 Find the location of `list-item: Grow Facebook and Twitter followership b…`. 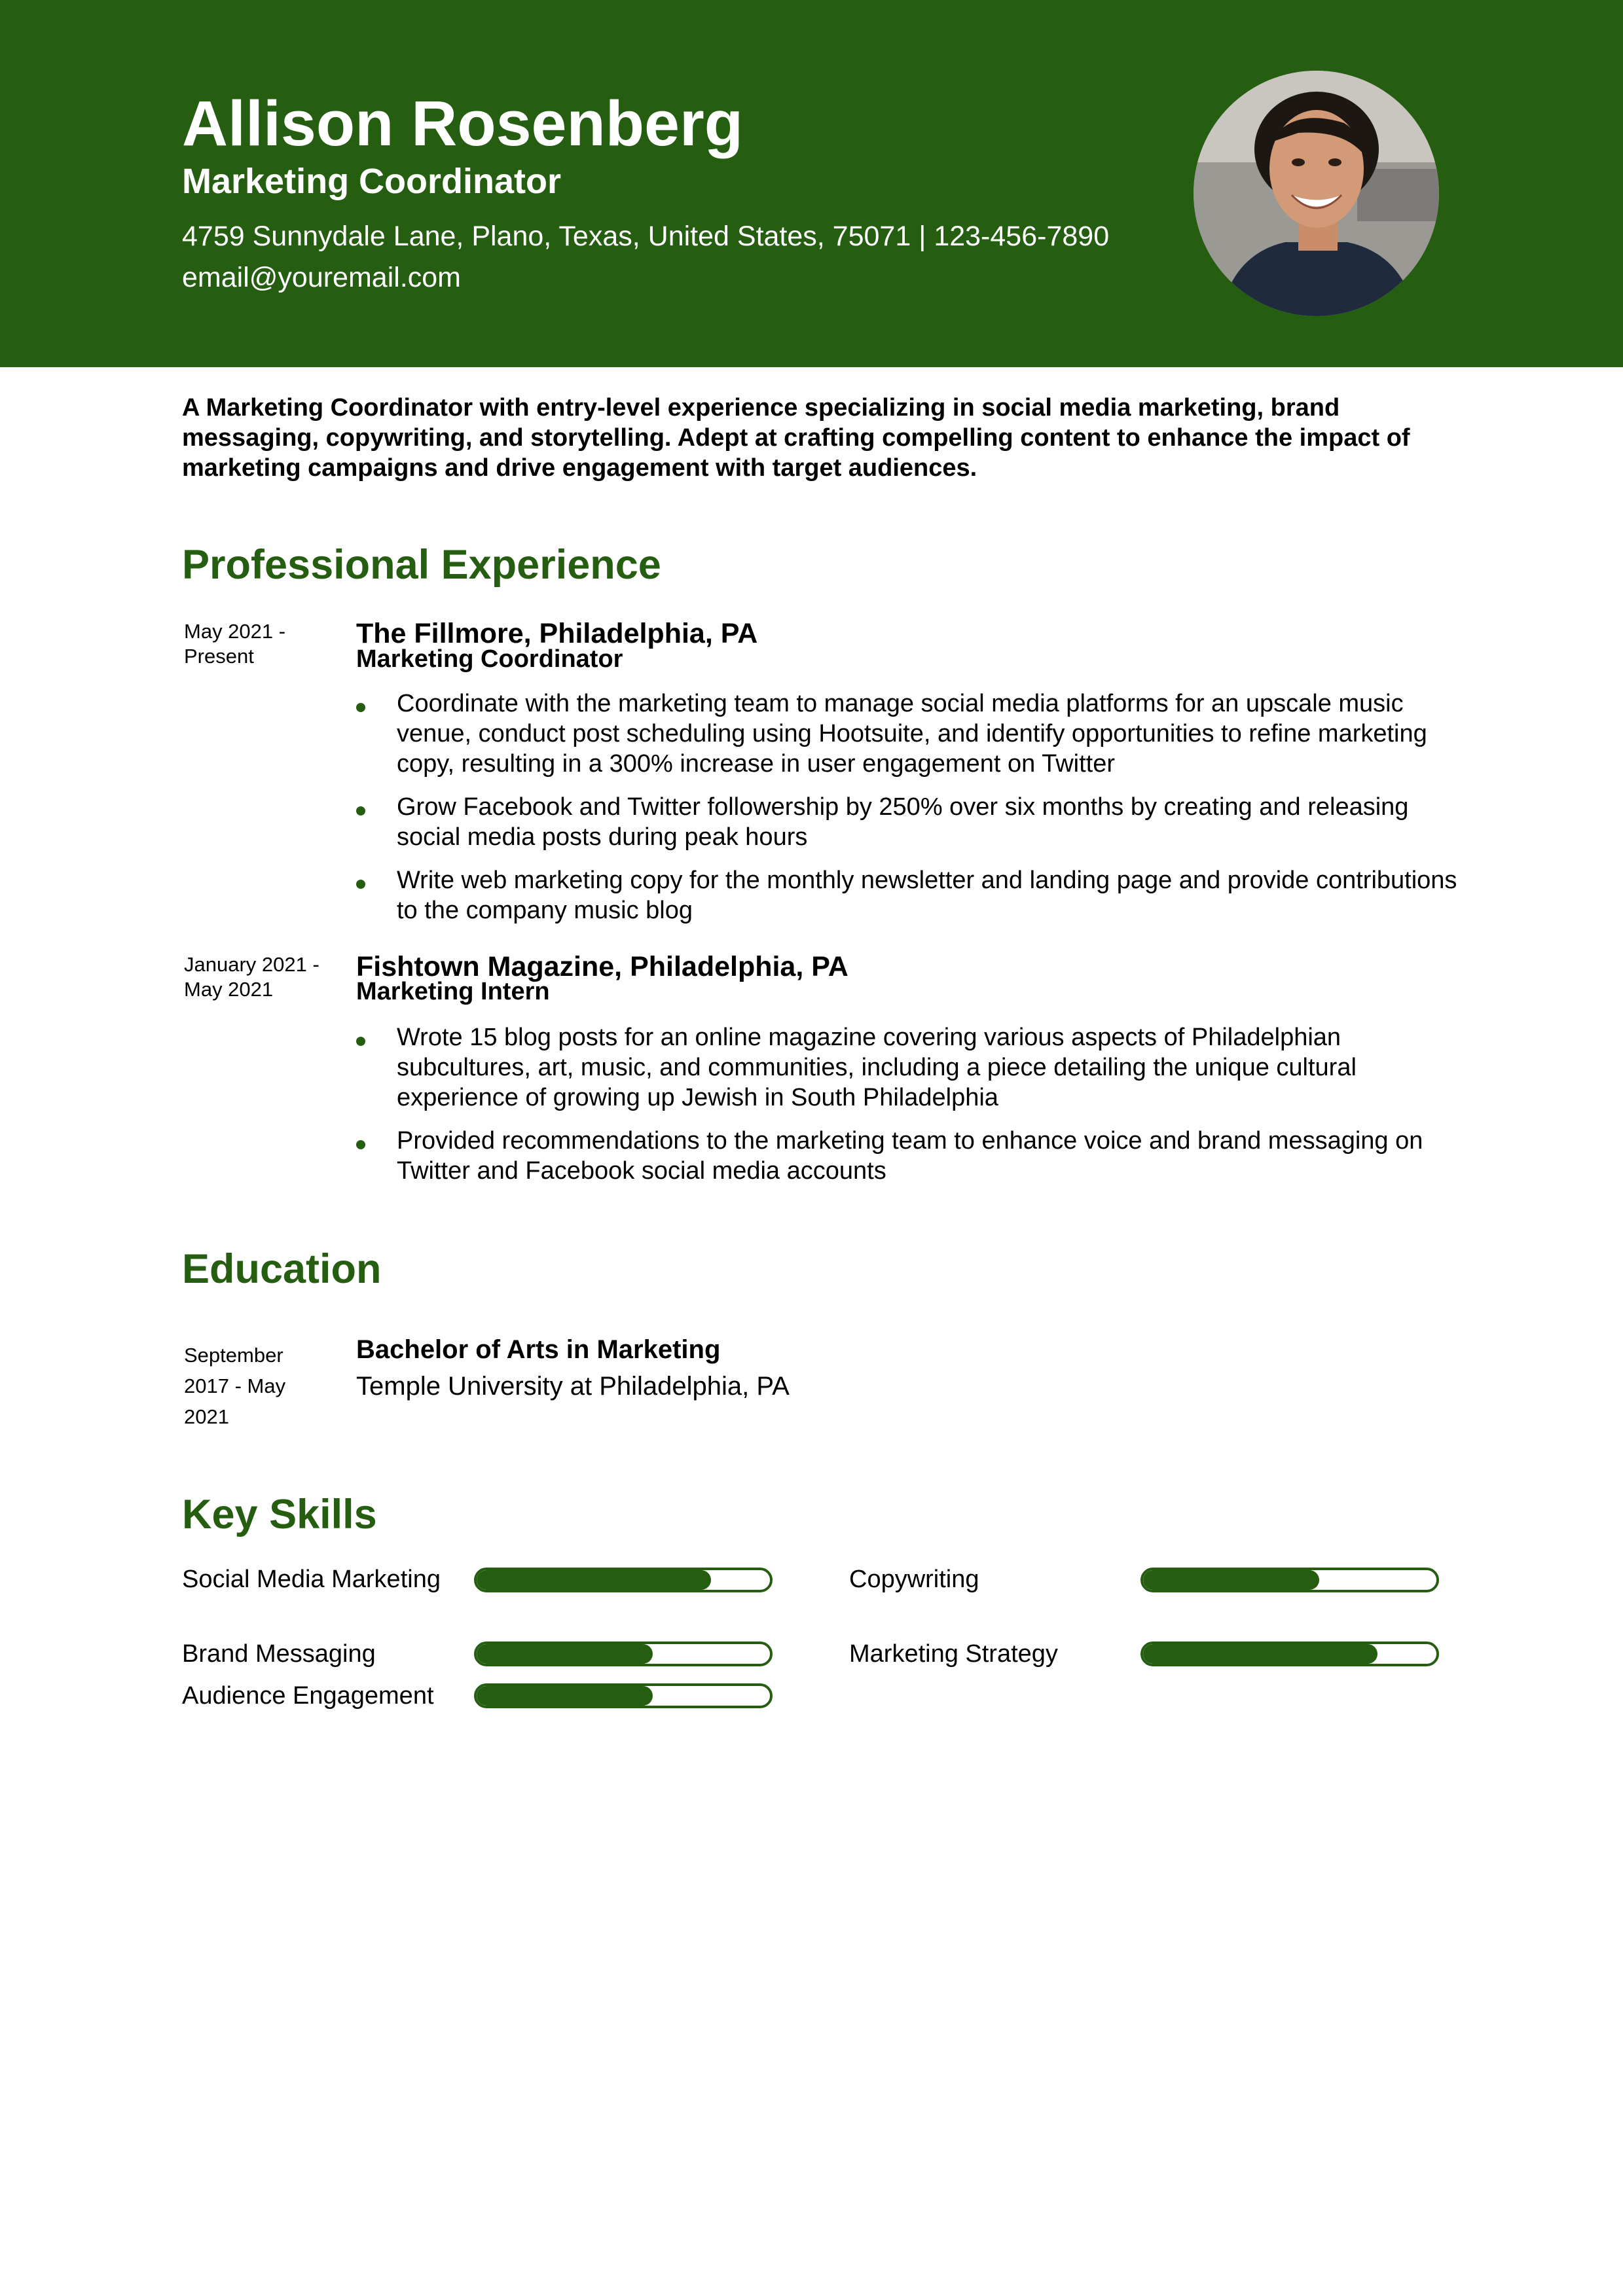

list-item: Grow Facebook and Twitter followership b… is located at coordinates (912, 822).